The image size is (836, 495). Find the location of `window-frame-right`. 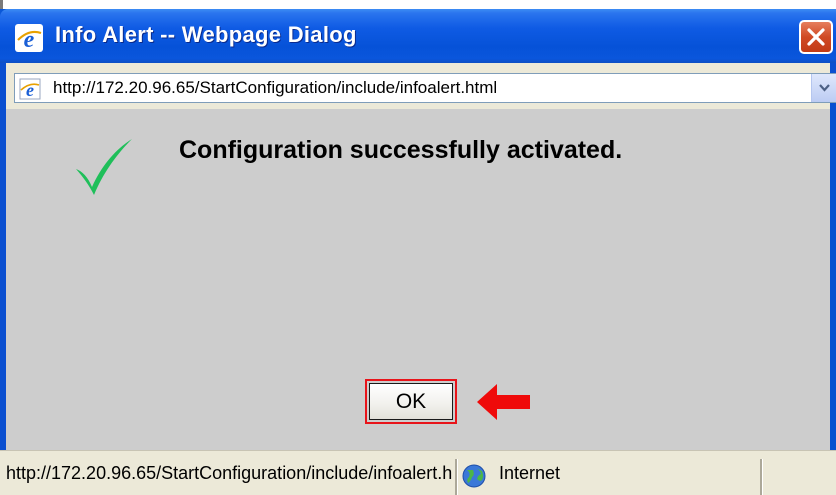

window-frame-right is located at coordinates (833, 279).